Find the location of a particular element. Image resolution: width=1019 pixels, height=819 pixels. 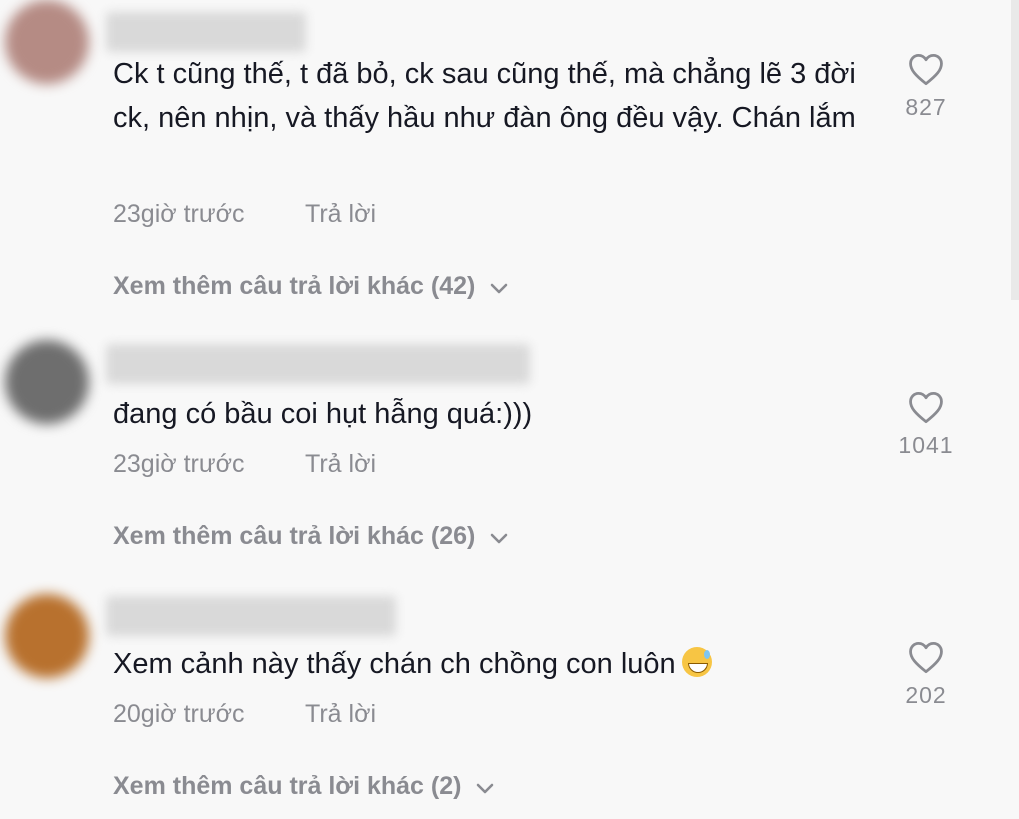

view-more-replies: Xem thêm câu trả lời khác (2) is located at coordinates (304, 786).